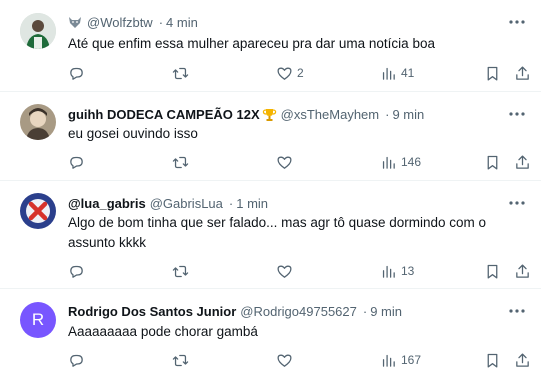  I want to click on action-bar: 13, so click(298, 271).